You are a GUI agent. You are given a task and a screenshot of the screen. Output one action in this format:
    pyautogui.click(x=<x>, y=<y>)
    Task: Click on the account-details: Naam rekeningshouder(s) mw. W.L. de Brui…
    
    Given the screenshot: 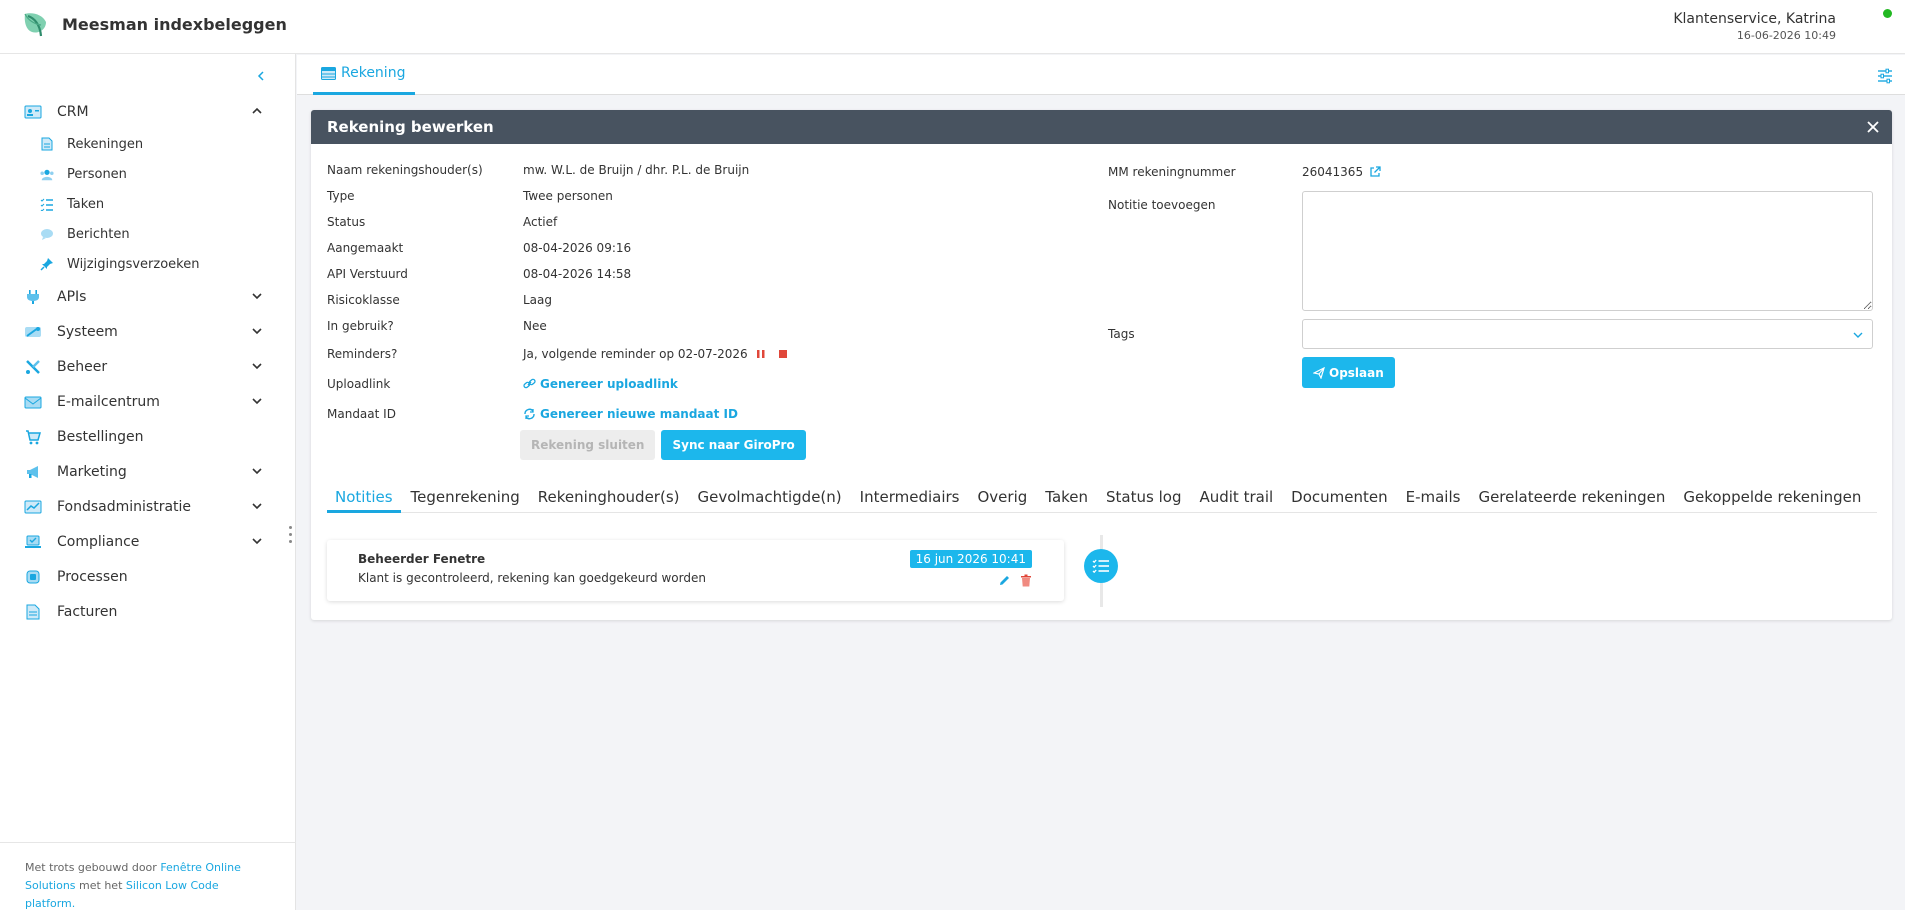 What is the action you would take?
    pyautogui.click(x=677, y=293)
    